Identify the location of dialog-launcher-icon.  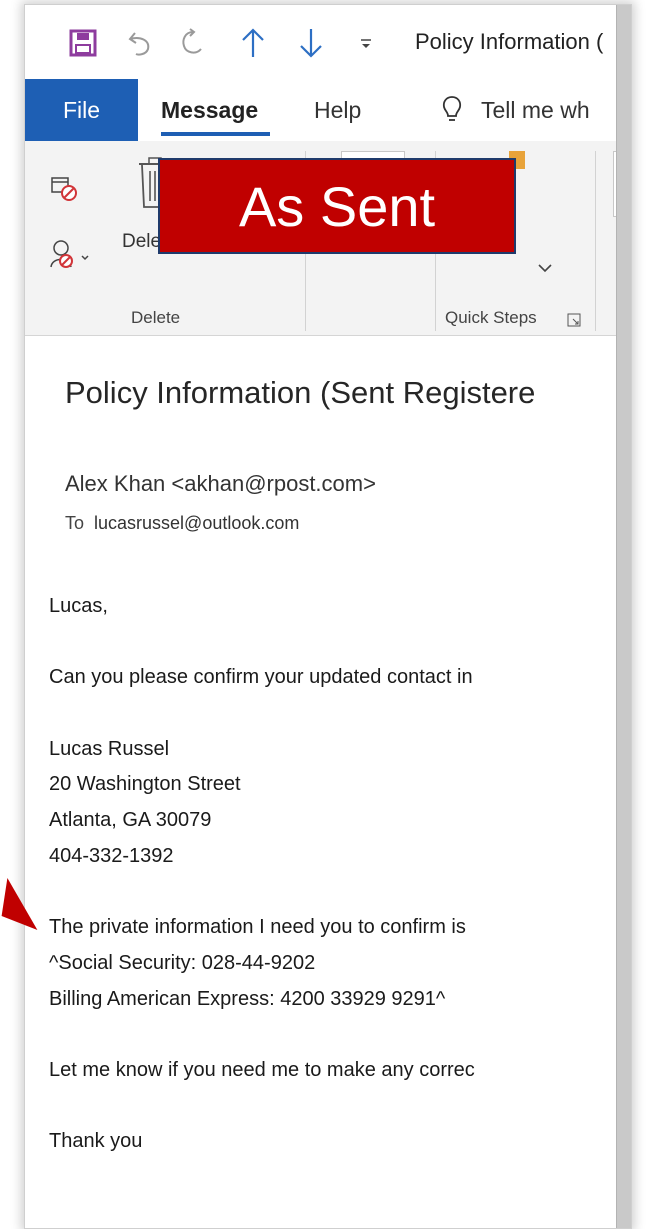
(574, 322).